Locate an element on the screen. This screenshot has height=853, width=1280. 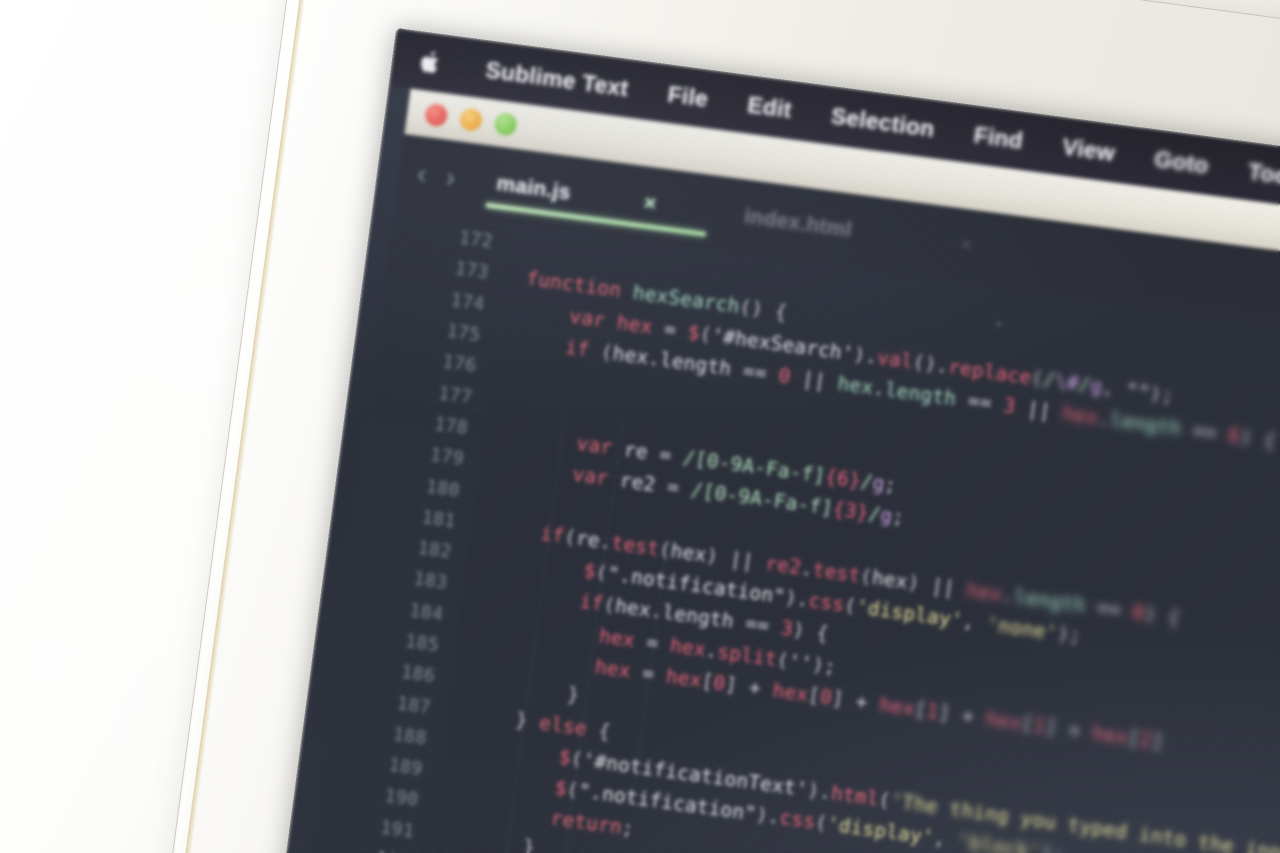
menu-item-goto: Goto is located at coordinates (1181, 162).